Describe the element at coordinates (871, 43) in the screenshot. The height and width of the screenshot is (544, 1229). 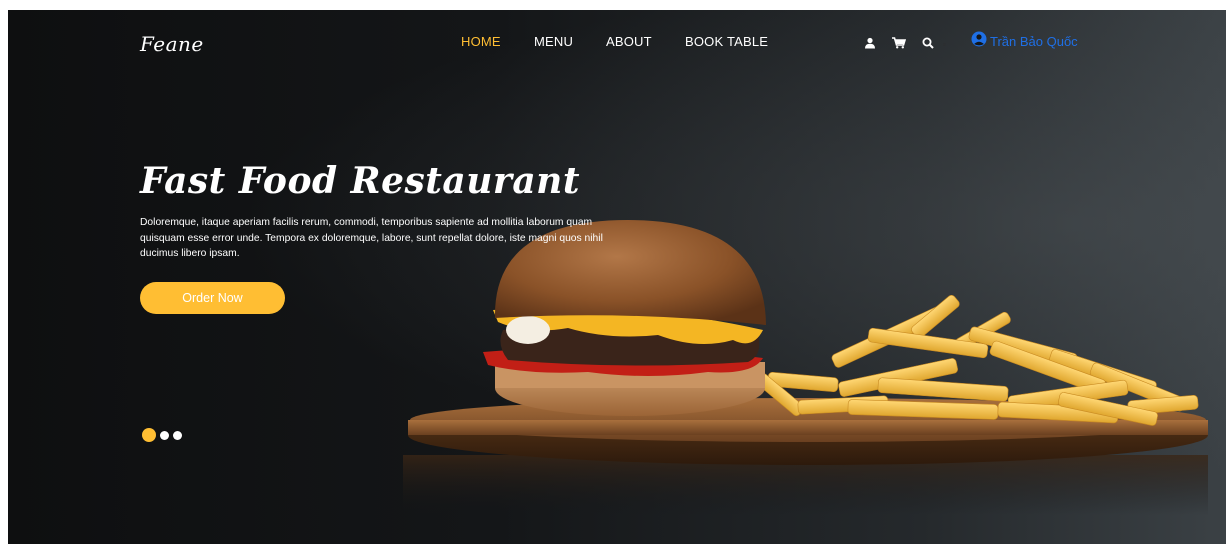
I see `user-icon` at that location.